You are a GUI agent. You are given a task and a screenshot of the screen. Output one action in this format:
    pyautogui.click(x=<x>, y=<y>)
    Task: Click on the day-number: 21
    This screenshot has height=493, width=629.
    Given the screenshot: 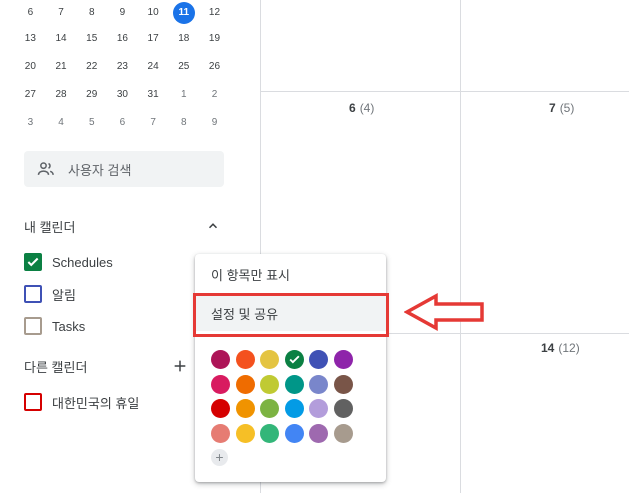 What is the action you would take?
    pyautogui.click(x=61, y=66)
    